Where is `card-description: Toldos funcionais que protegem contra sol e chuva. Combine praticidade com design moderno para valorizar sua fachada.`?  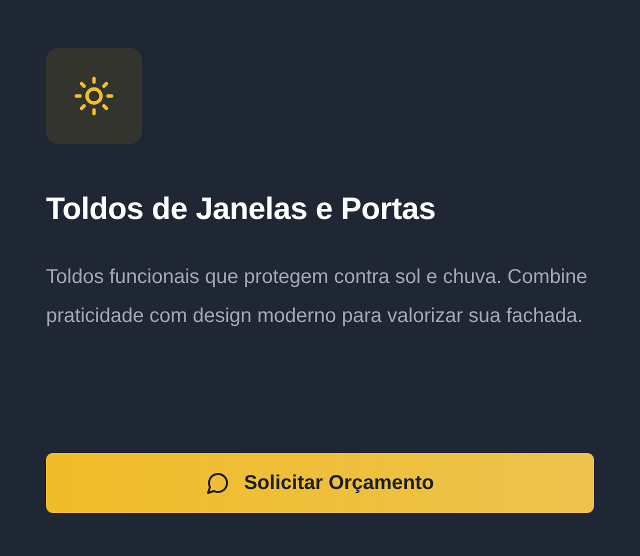
card-description: Toldos funcionais que protegem contra sol e chuva. Combine praticidade com design moderno para valorizar sua fachada. is located at coordinates (317, 296).